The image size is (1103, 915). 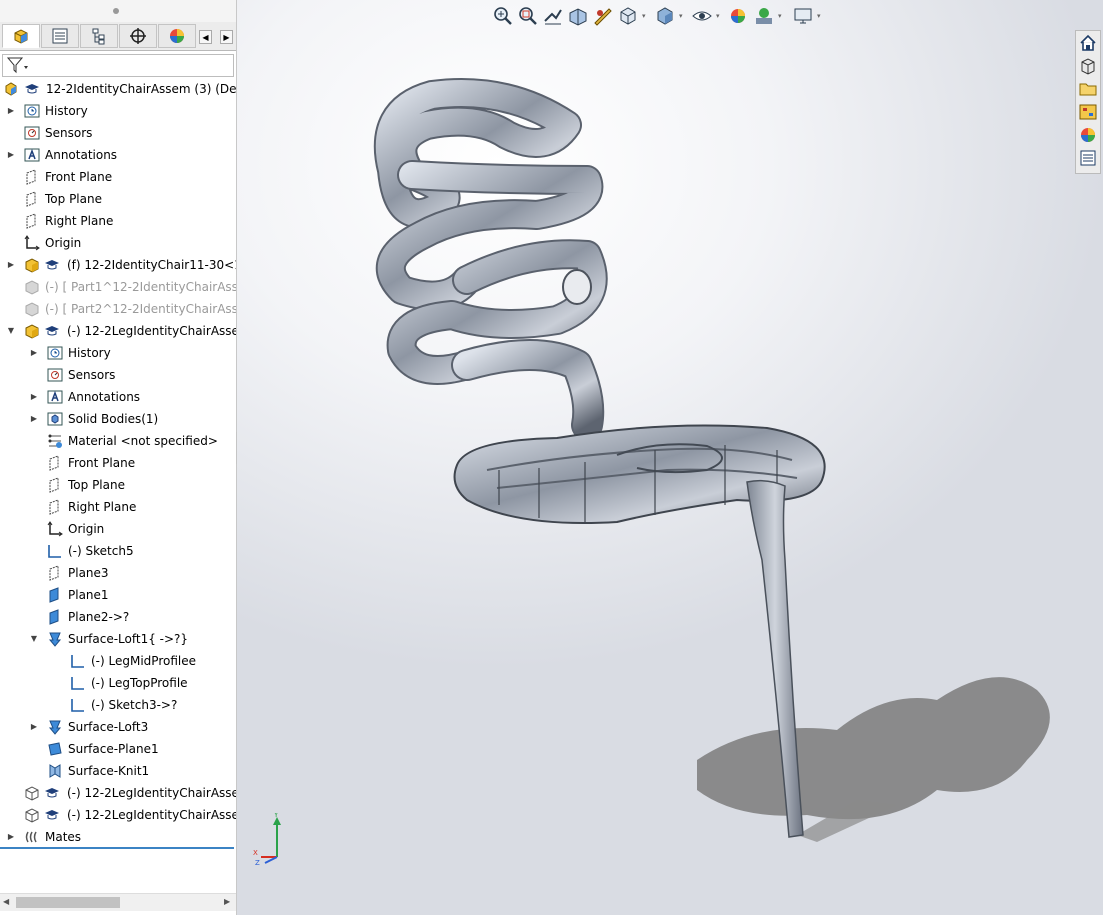 I want to click on tree-item: Material <not specified>, so click(x=118, y=441).